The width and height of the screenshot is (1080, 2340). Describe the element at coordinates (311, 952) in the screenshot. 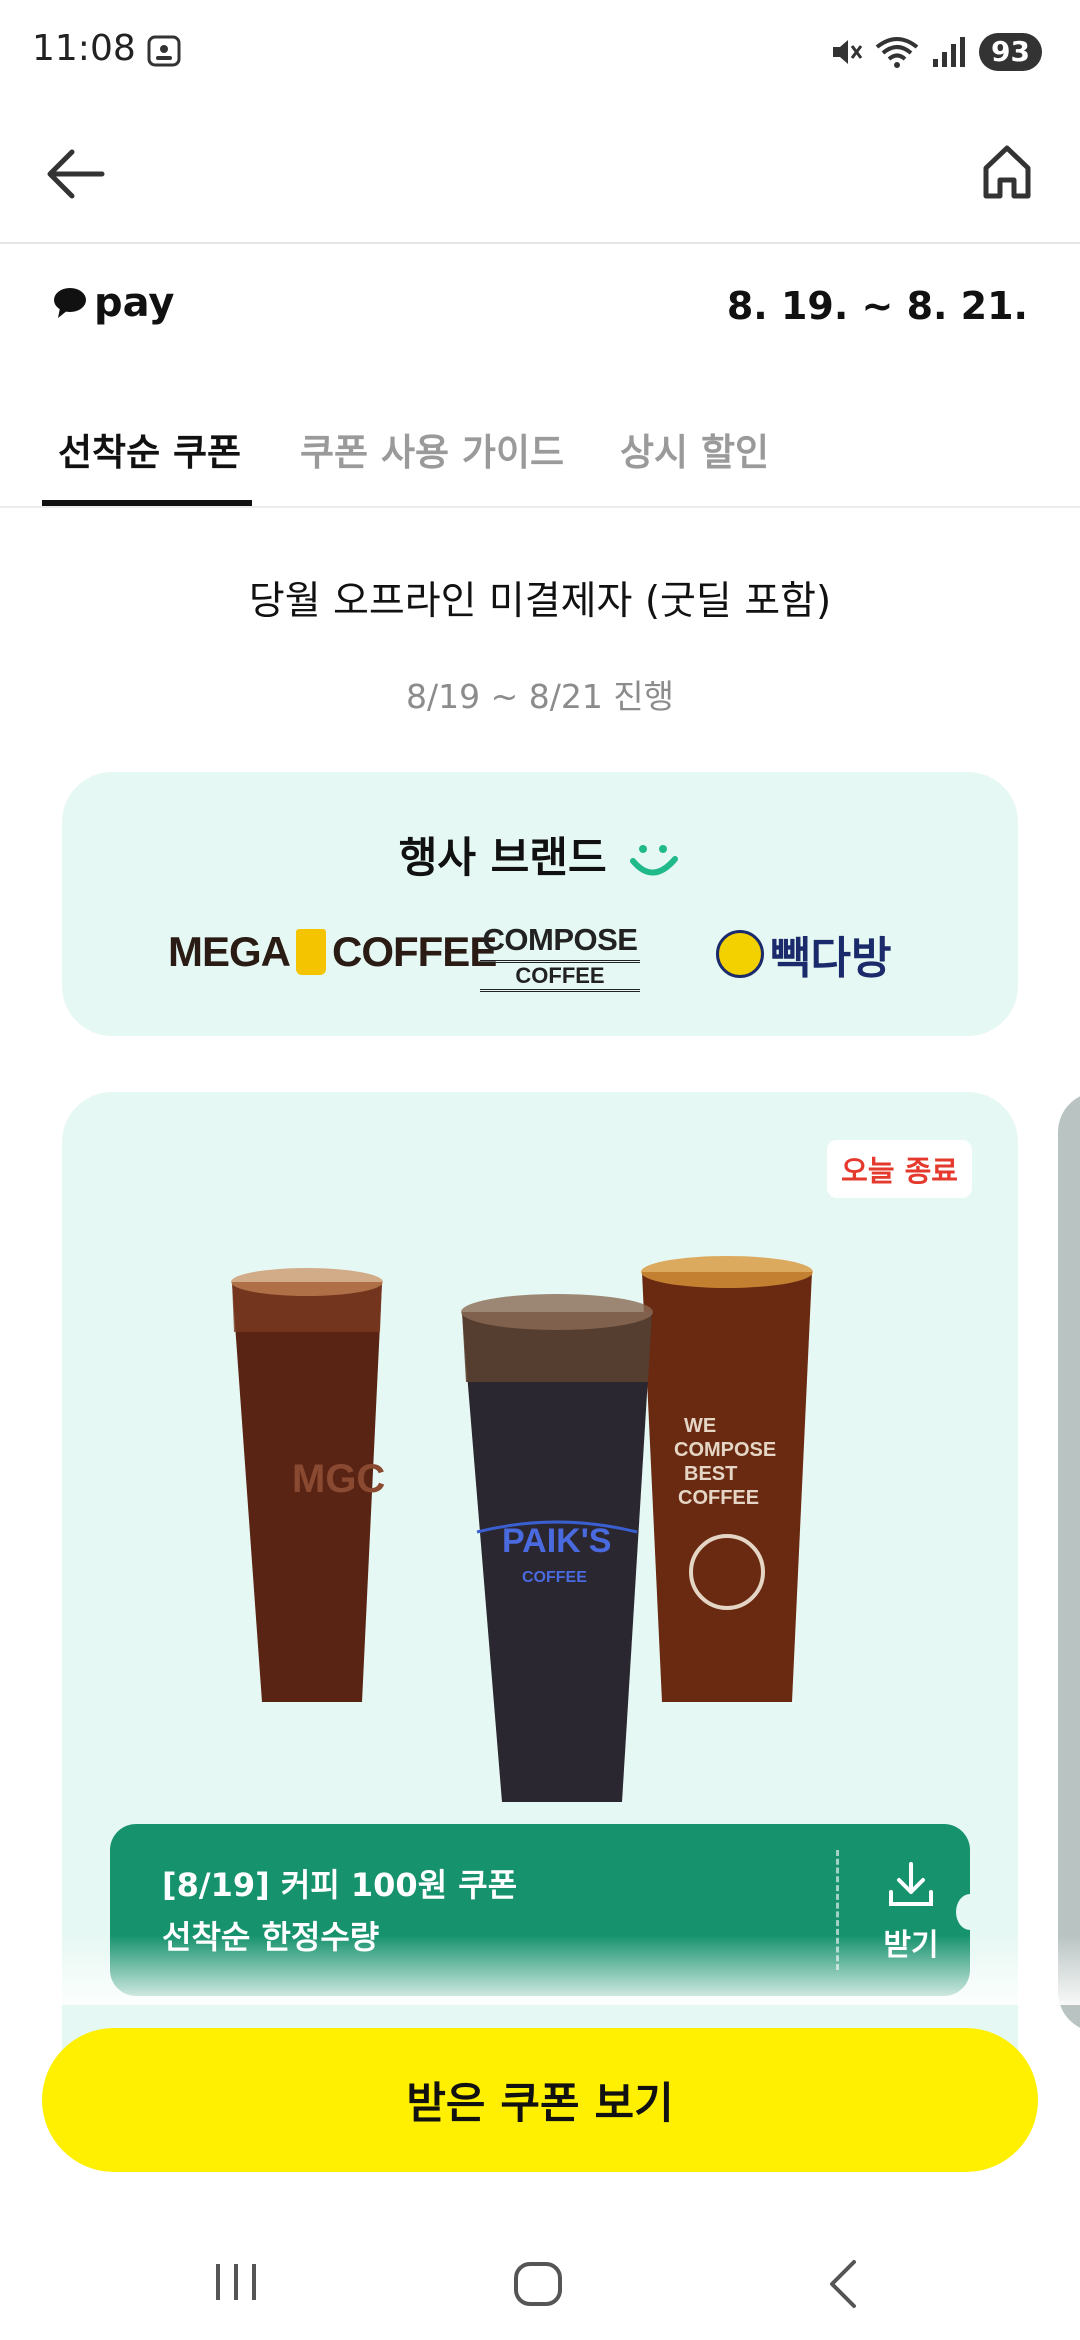

I see `mgc-cup-icon` at that location.